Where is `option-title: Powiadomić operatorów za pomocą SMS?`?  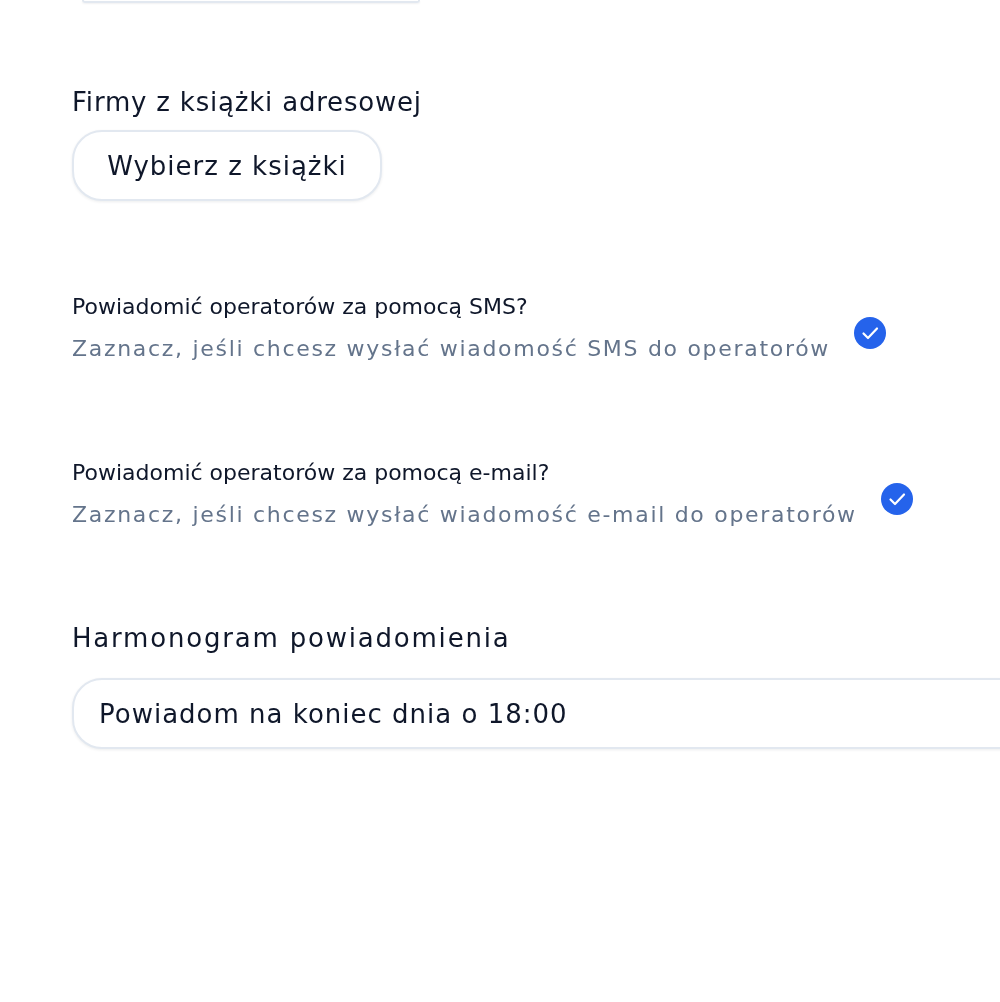
option-title: Powiadomić operatorów za pomocą SMS? is located at coordinates (300, 307).